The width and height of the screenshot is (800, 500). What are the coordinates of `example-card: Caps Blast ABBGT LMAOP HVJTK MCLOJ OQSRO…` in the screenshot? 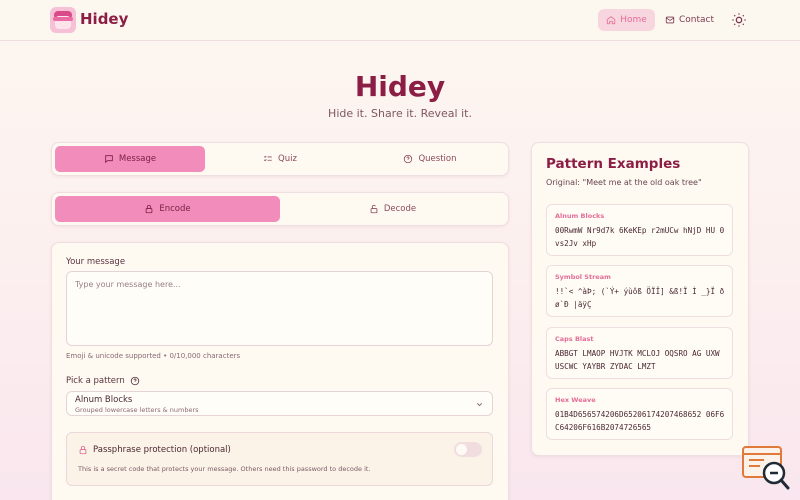 It's located at (639, 353).